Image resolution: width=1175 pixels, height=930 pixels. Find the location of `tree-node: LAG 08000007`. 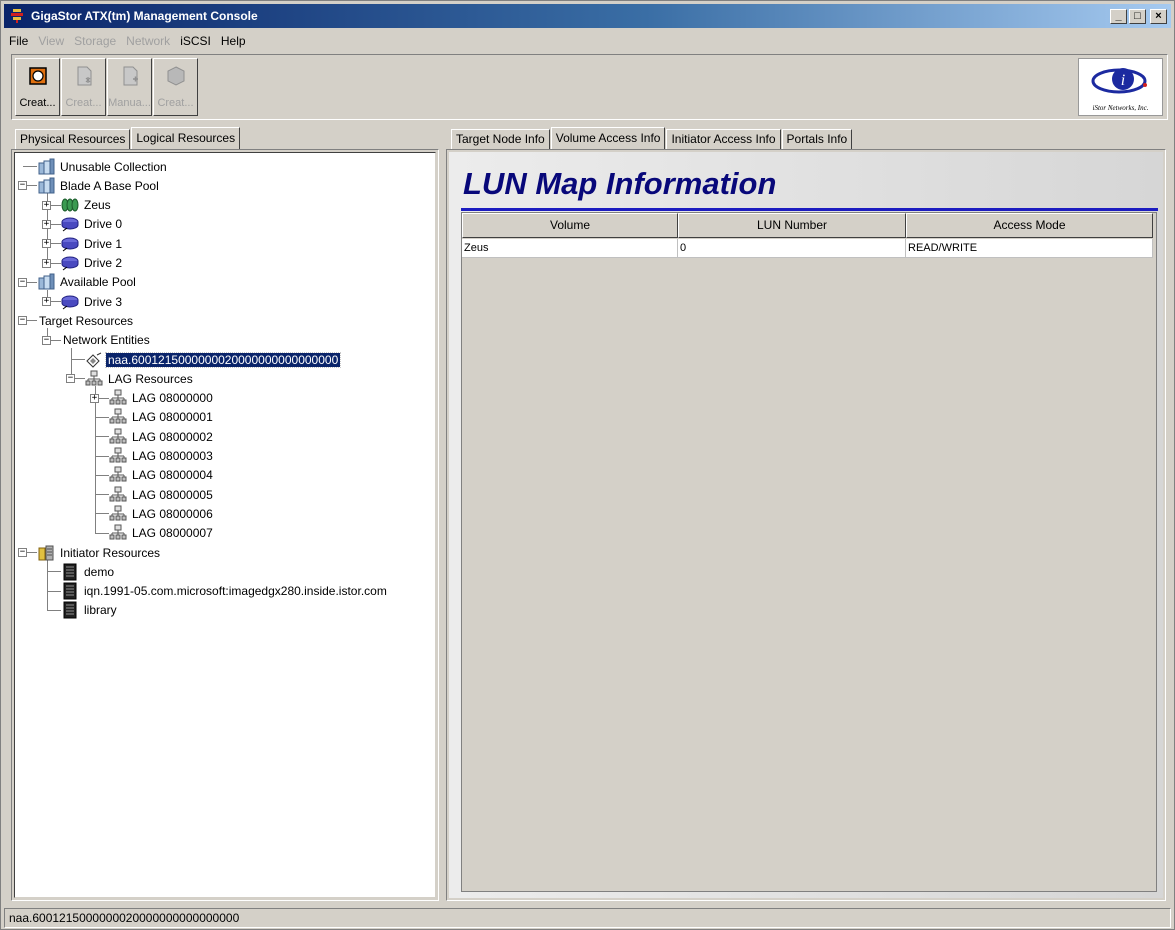

tree-node: LAG 08000007 is located at coordinates (162, 533).